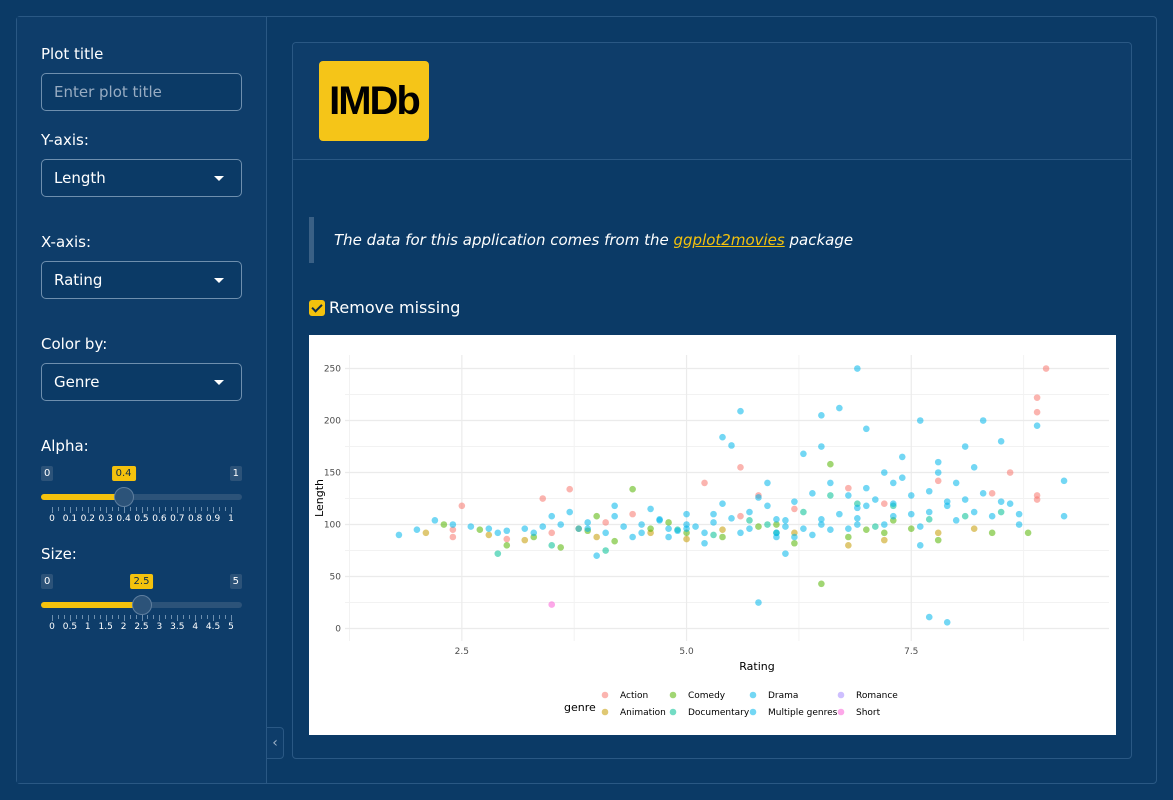  I want to click on slider-tick-label: 0.1, so click(70, 519).